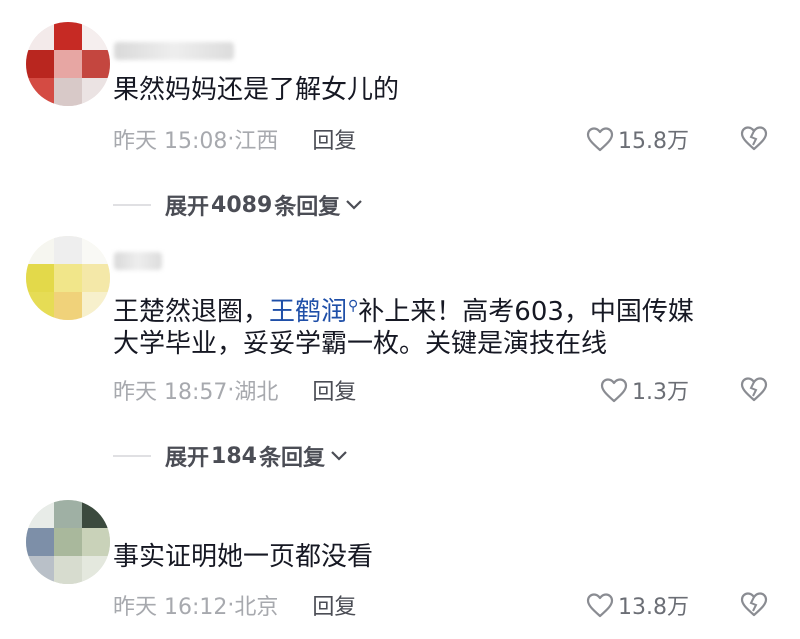 The image size is (800, 639). I want to click on expand-count: 184, so click(234, 456).